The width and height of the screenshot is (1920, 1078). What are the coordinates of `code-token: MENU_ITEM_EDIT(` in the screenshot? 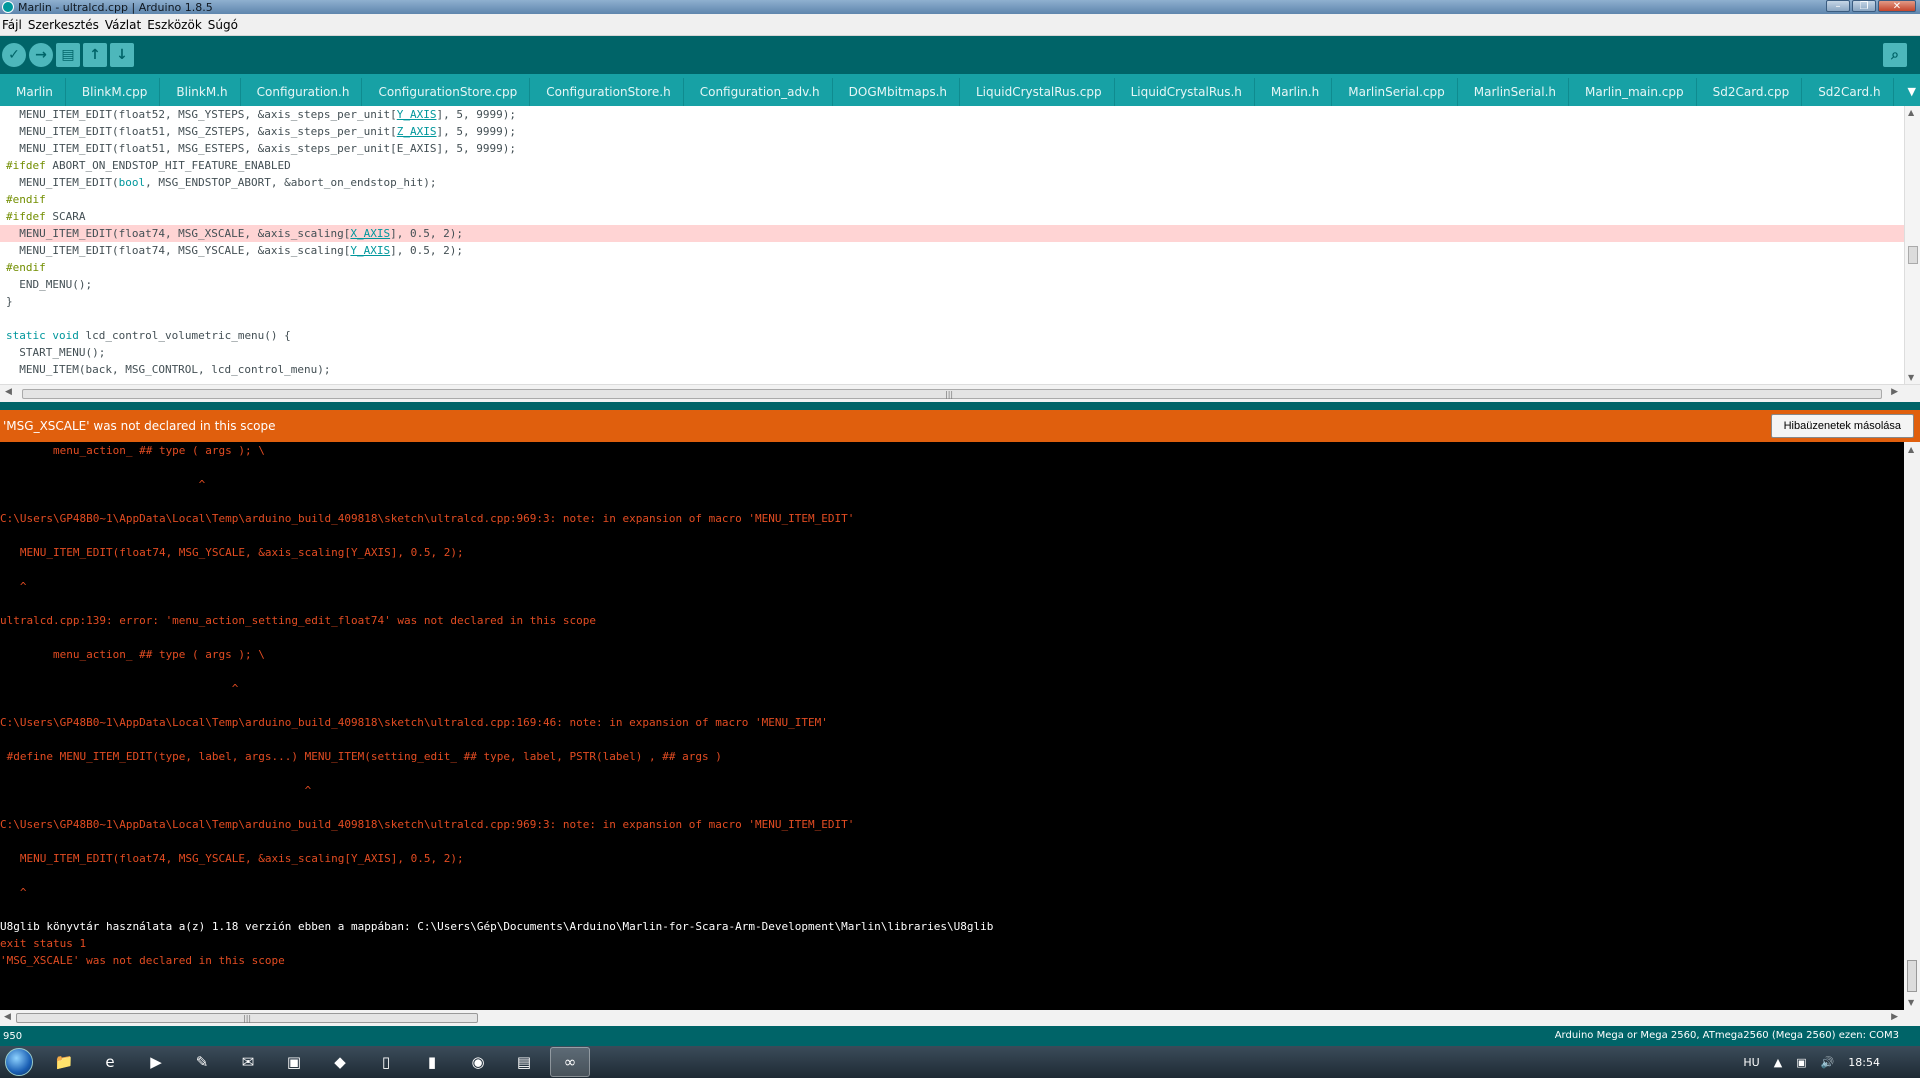 It's located at (62, 182).